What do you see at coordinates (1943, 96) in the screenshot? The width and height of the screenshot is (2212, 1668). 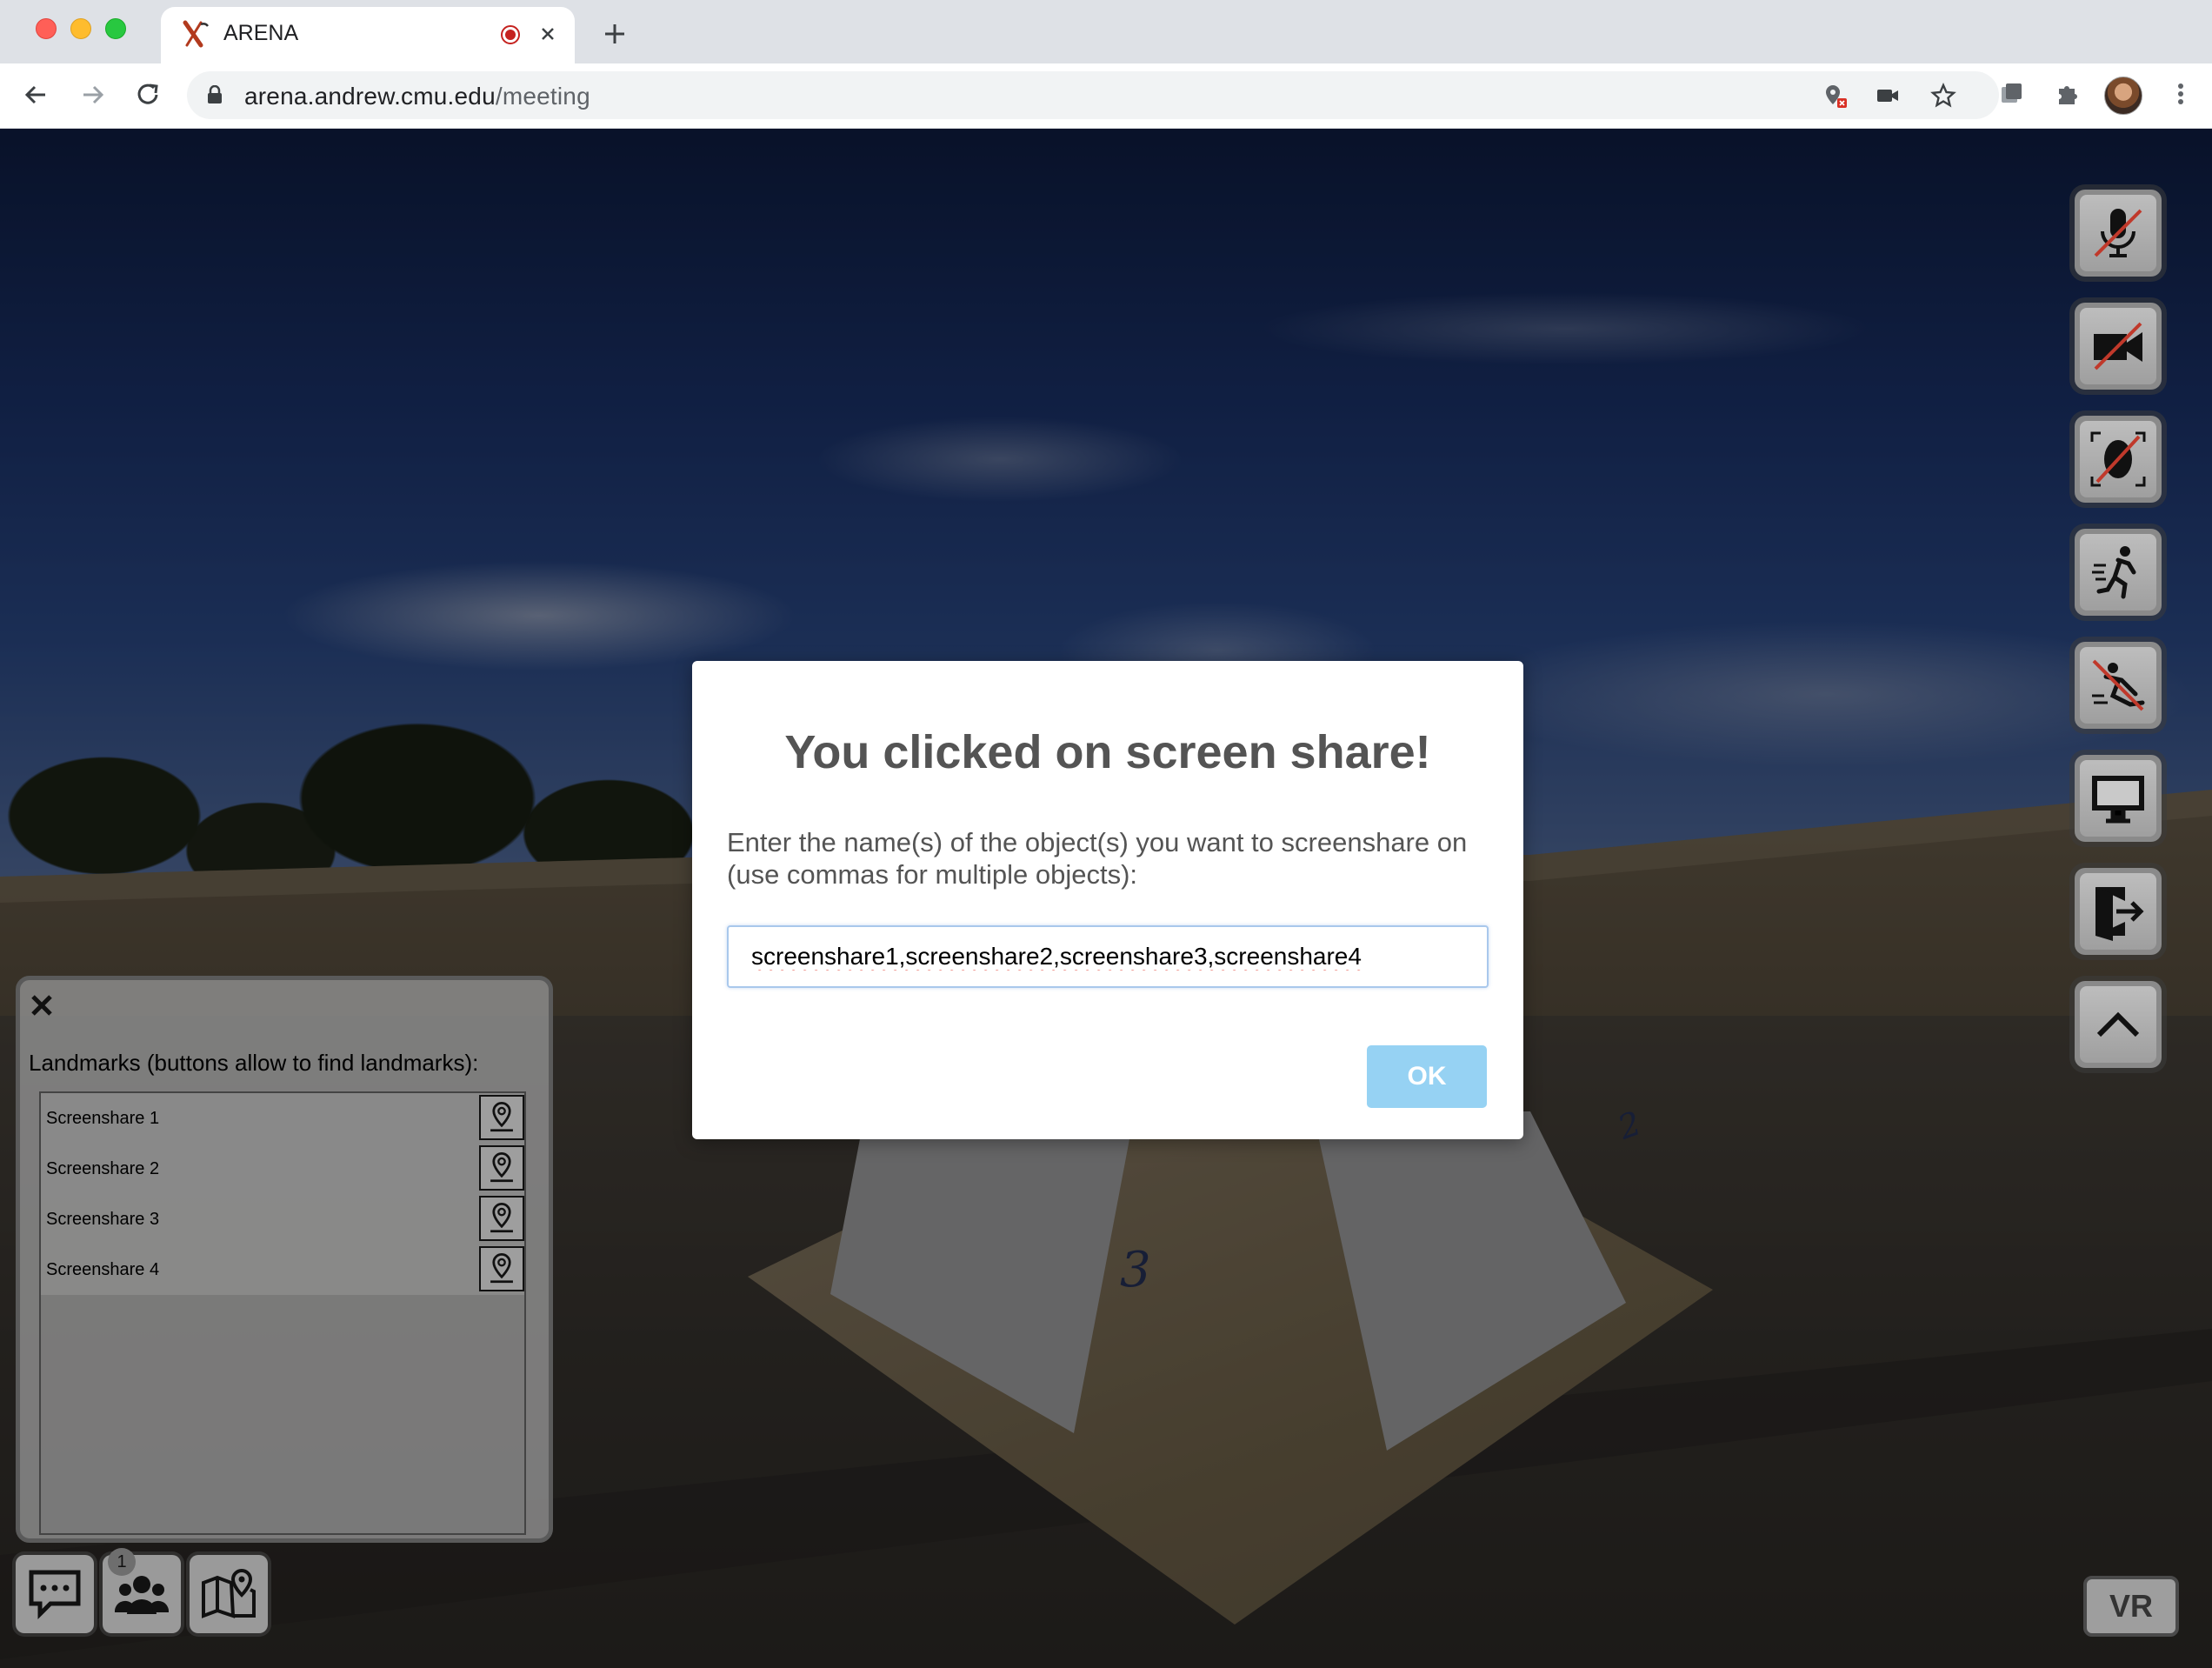 I see `bookmark-star-icon` at bounding box center [1943, 96].